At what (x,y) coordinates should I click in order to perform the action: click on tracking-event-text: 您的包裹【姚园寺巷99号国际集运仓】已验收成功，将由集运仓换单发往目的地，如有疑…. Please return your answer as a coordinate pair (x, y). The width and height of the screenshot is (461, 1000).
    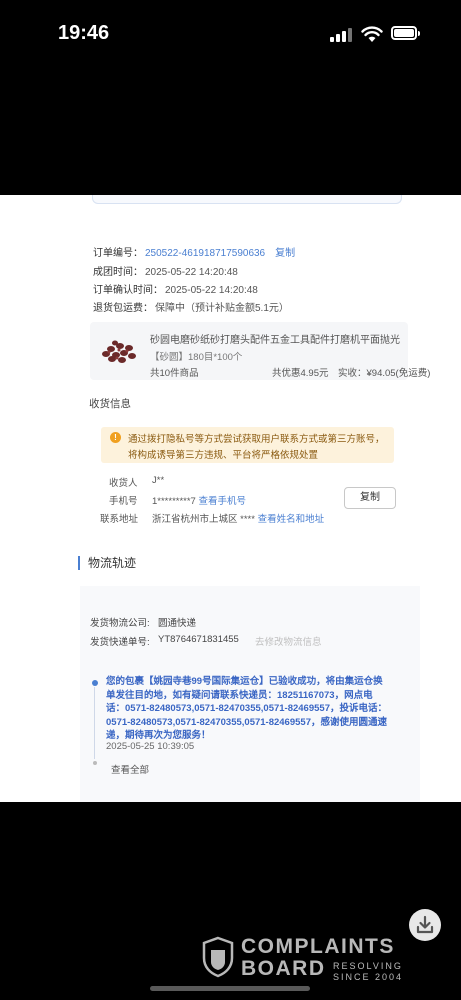
    Looking at the image, I should click on (246, 708).